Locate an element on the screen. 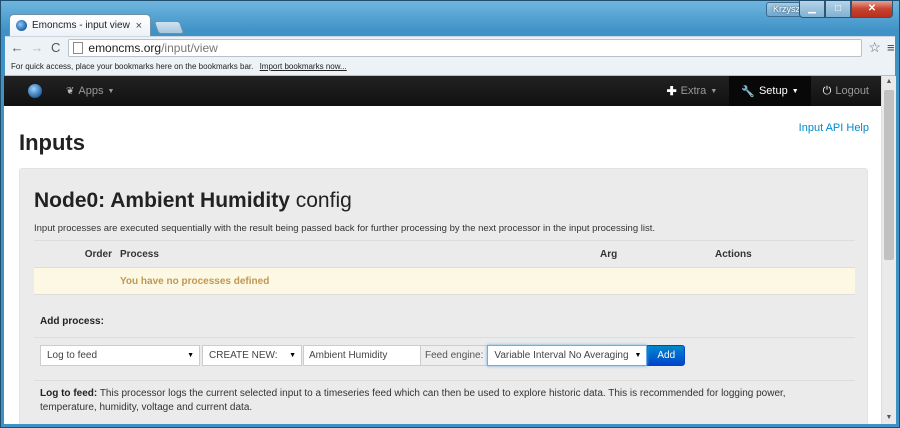  nav-right: ✚ Extra ▼ 🔧 Setup ▼ ⏻ Logout is located at coordinates (768, 91).